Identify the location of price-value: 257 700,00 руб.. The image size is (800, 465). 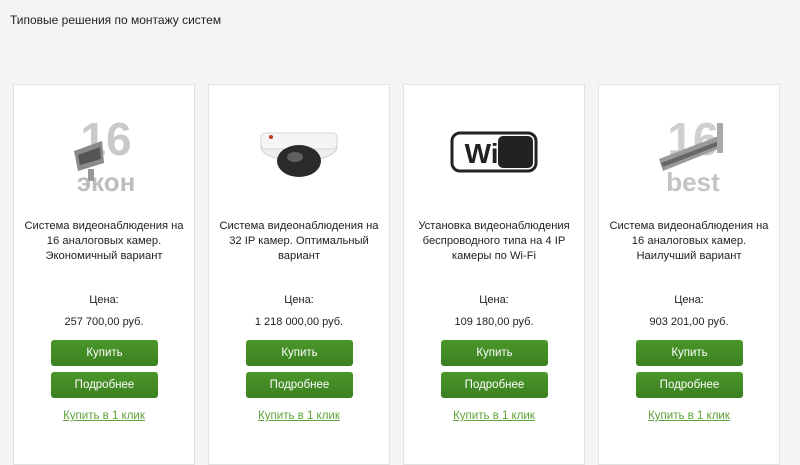
(104, 322).